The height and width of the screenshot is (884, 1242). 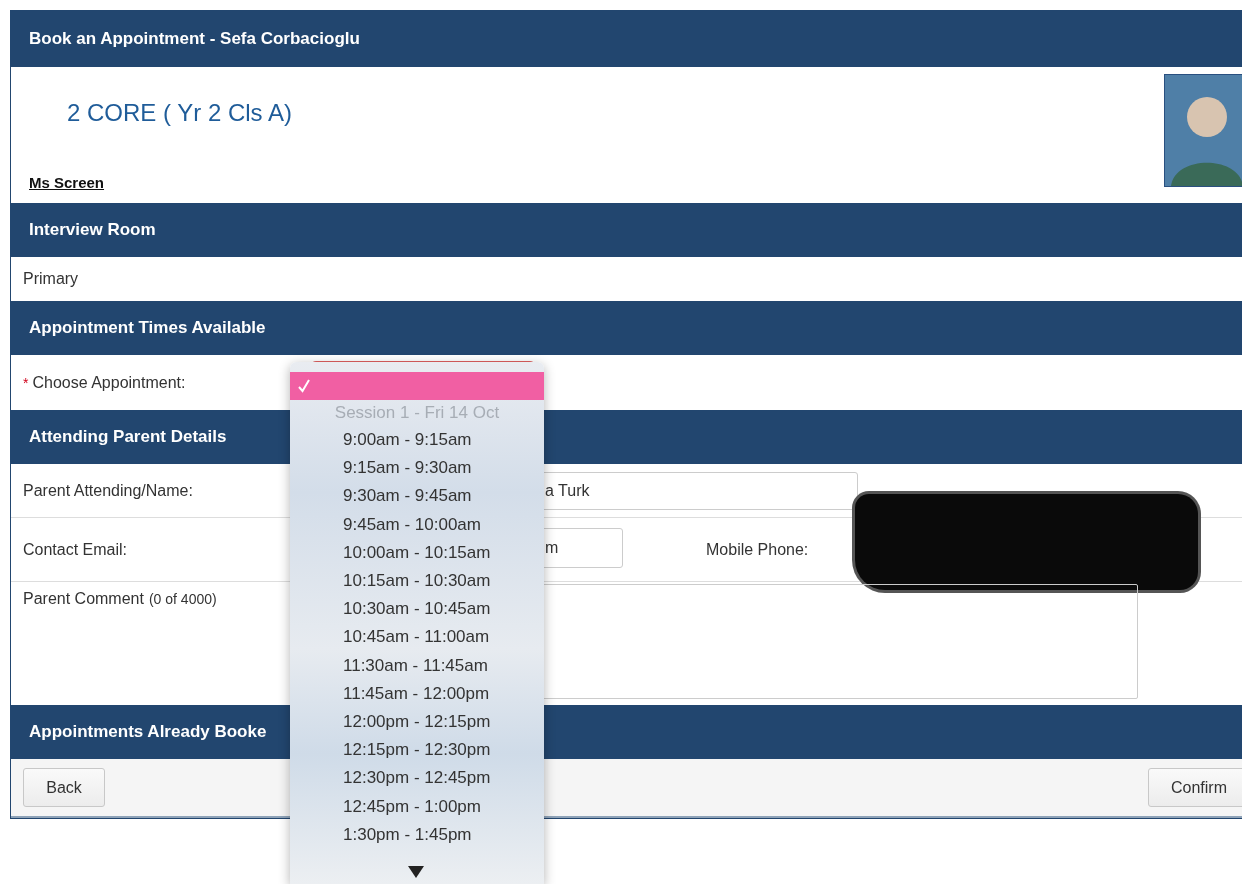 What do you see at coordinates (194, 39) in the screenshot?
I see `window-title: Book an Appointment - Sefa Corbacioglu` at bounding box center [194, 39].